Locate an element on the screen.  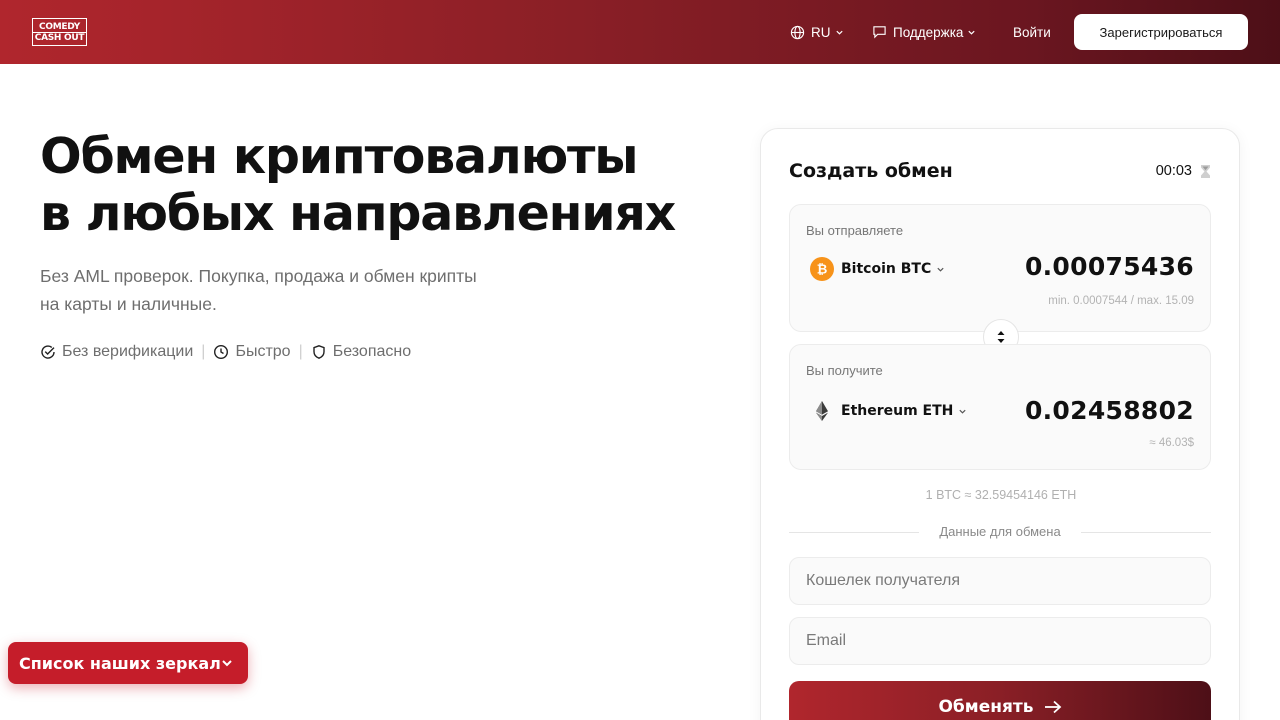
feature-label: Быстро is located at coordinates (263, 351).